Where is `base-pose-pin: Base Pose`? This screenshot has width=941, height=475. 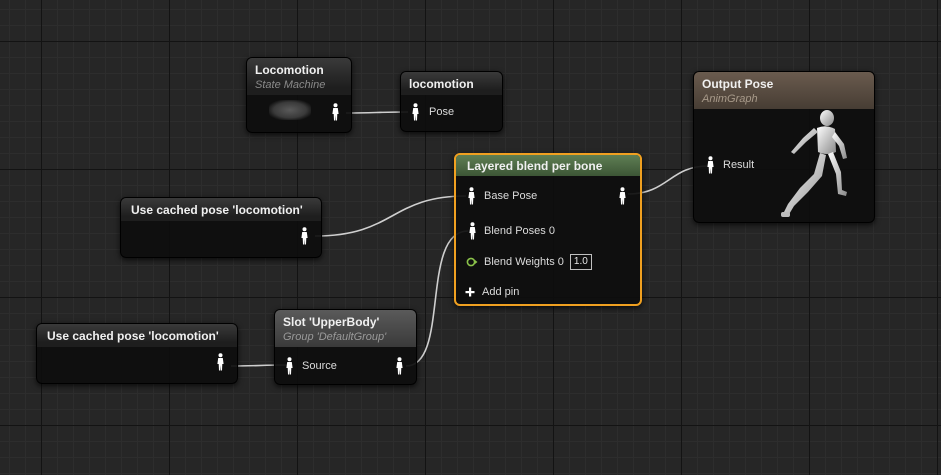
base-pose-pin: Base Pose is located at coordinates (502, 196).